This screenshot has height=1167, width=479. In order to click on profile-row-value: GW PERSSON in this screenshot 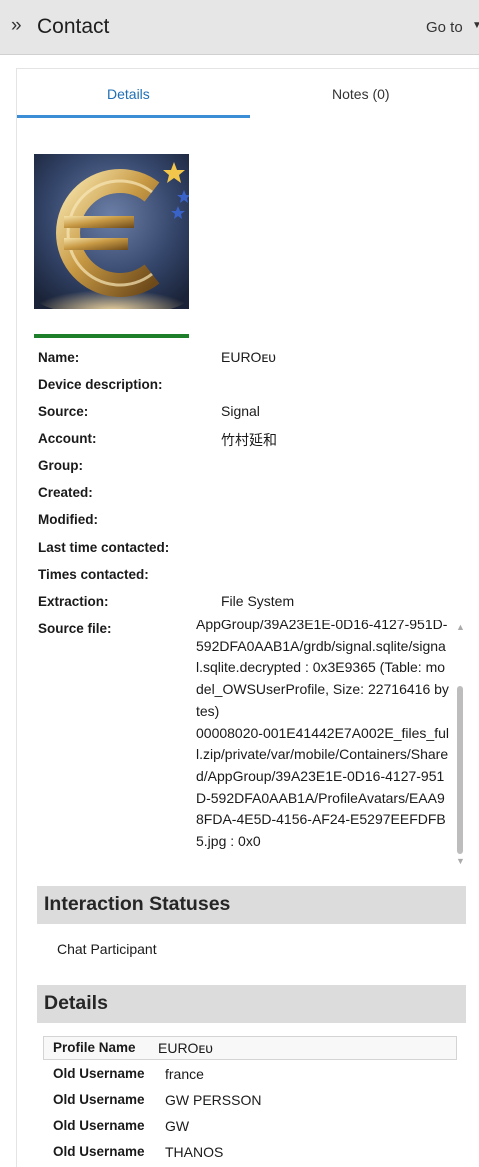, I will do `click(213, 1100)`.